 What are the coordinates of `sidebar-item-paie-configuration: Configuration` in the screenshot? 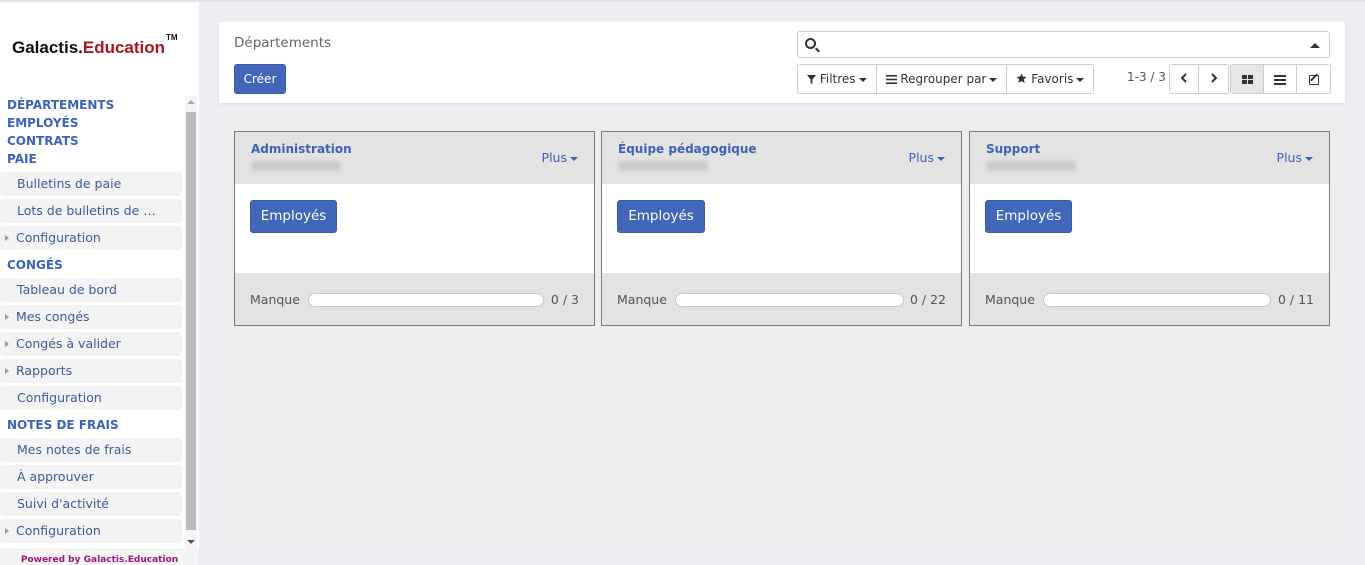 It's located at (91, 238).